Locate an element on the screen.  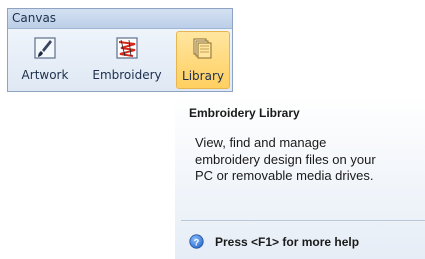
help-icon: ? is located at coordinates (196, 241).